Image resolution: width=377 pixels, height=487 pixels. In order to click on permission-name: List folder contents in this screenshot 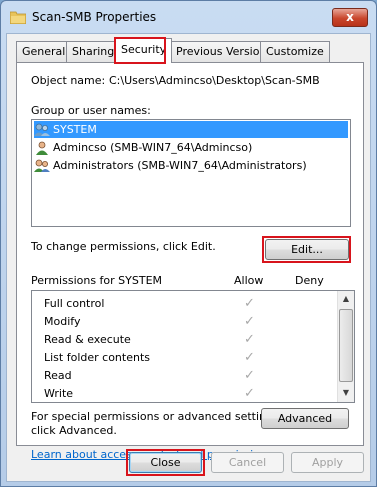, I will do `click(97, 357)`.